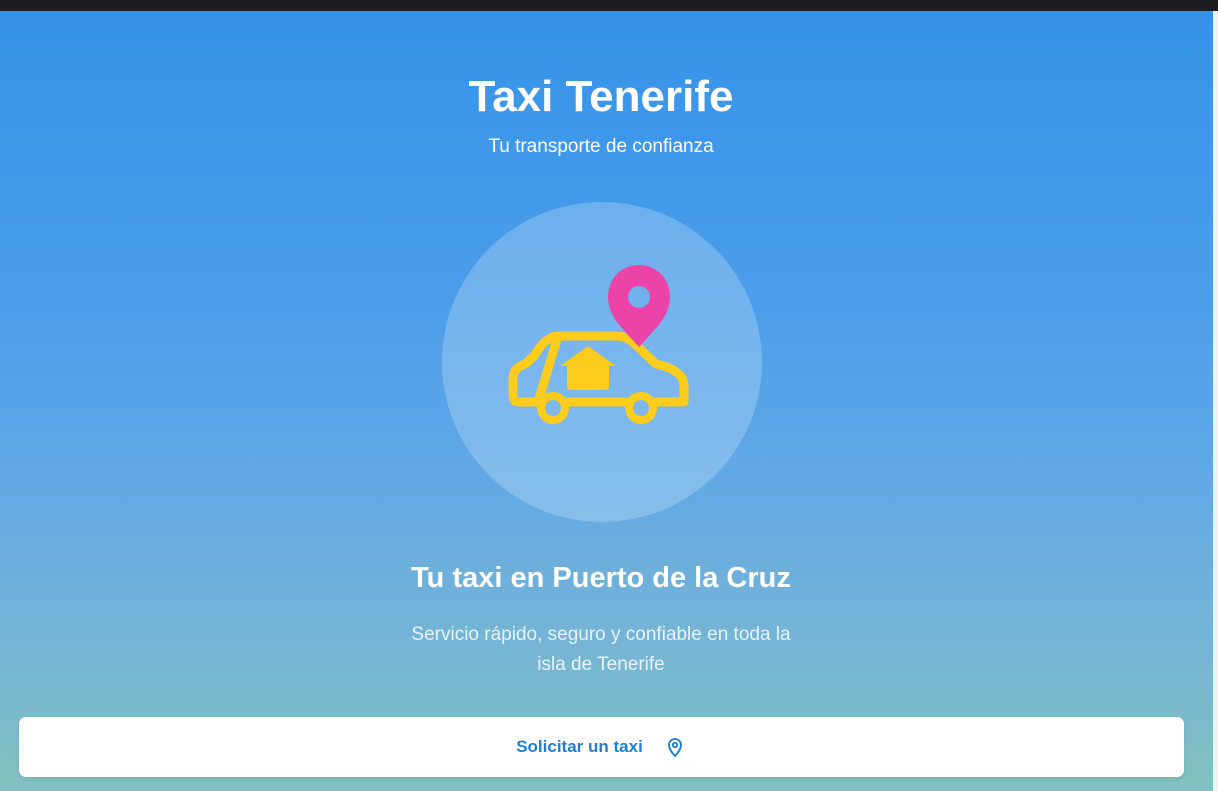 The height and width of the screenshot is (791, 1218). Describe the element at coordinates (598, 344) in the screenshot. I see `hero-illustration` at that location.